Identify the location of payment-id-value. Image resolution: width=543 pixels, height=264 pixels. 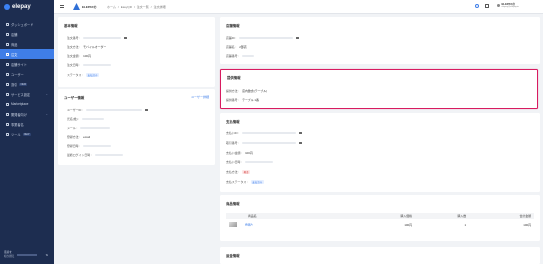
(269, 133).